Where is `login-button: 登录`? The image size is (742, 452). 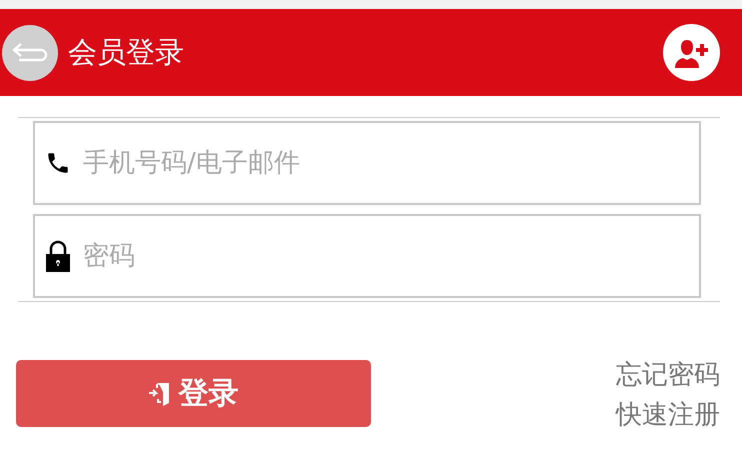
login-button: 登录 is located at coordinates (193, 393).